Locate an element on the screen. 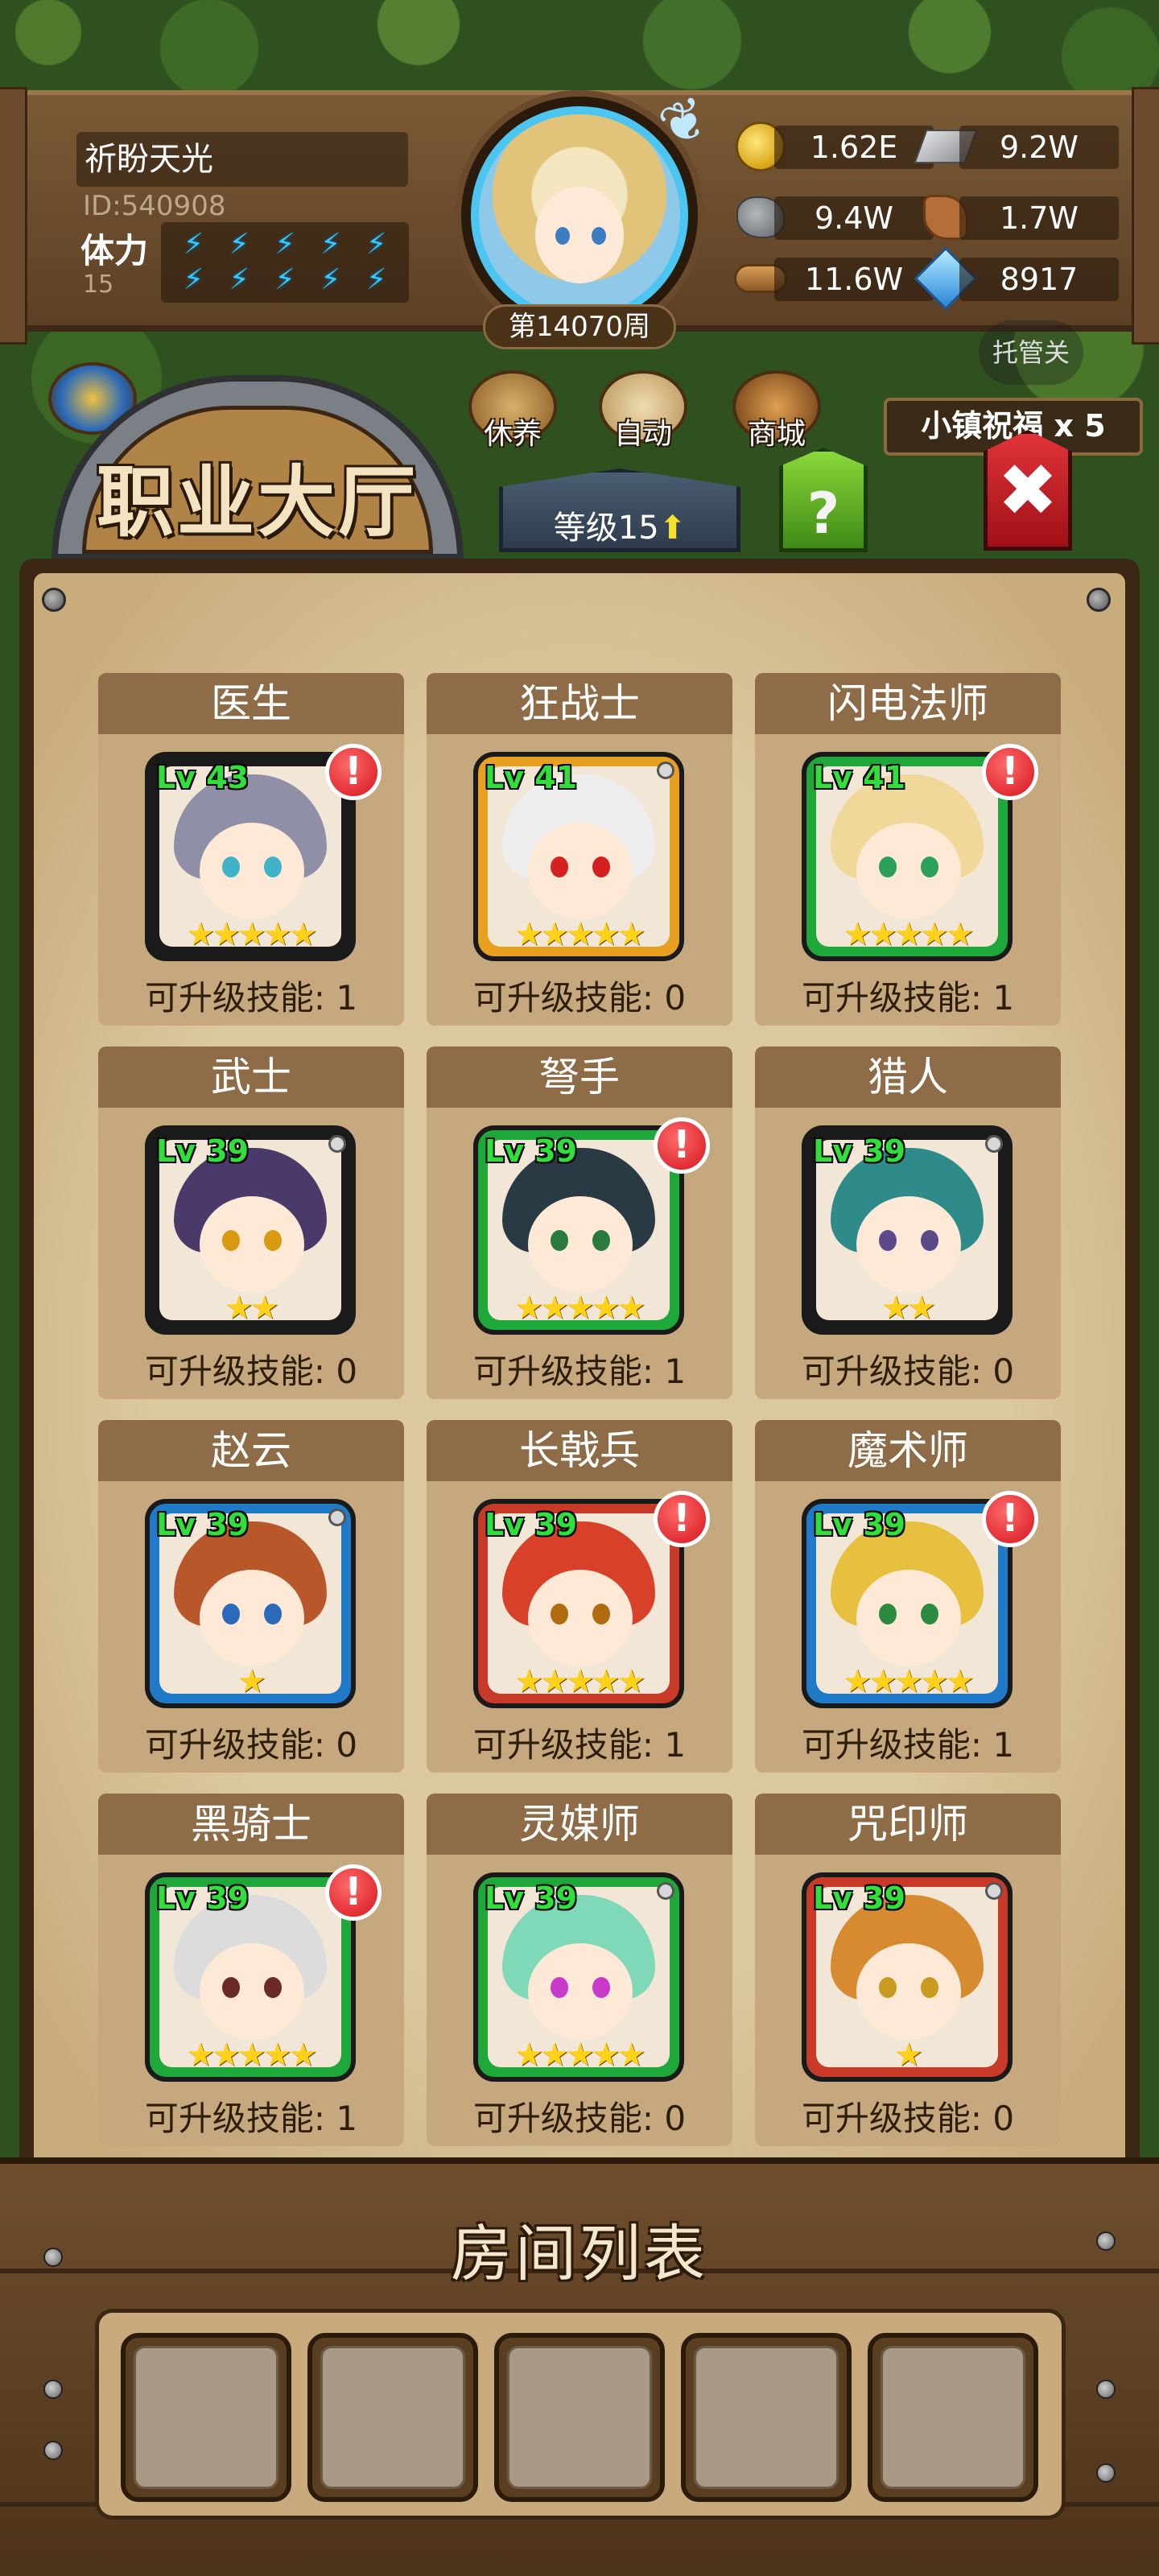 Image resolution: width=1159 pixels, height=2576 pixels. class-card: 黑骑士 Lv 39 ★★★★★ ! 可升级技能: 1 is located at coordinates (251, 1970).